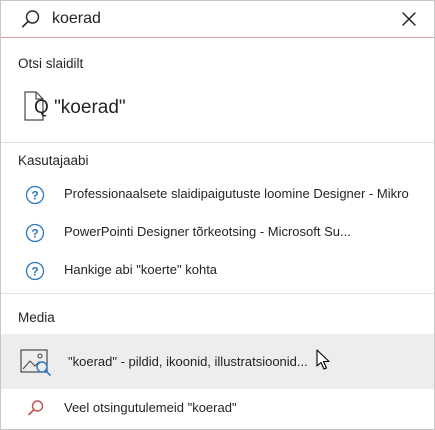  What do you see at coordinates (90, 107) in the screenshot?
I see `find-in-slides-query: "koerad"` at bounding box center [90, 107].